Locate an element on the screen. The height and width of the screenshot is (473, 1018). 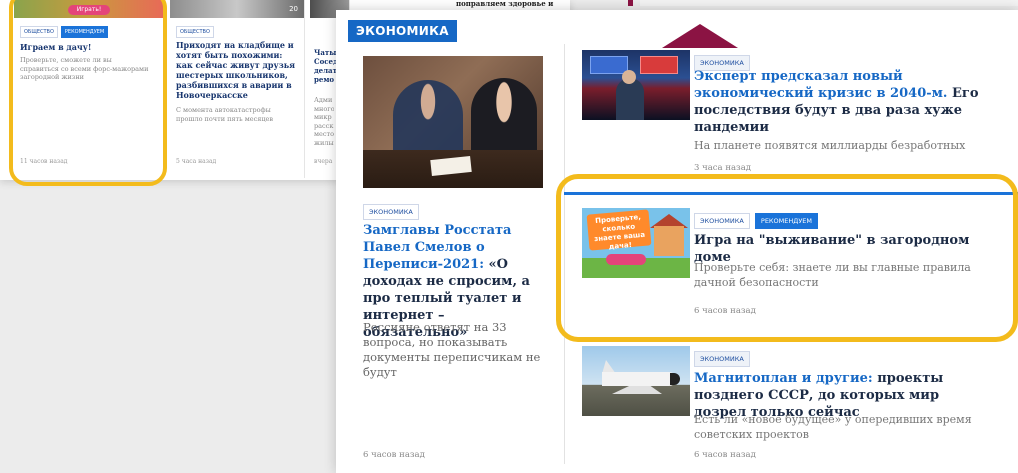
background-card-time: вчера is located at coordinates (323, 161).